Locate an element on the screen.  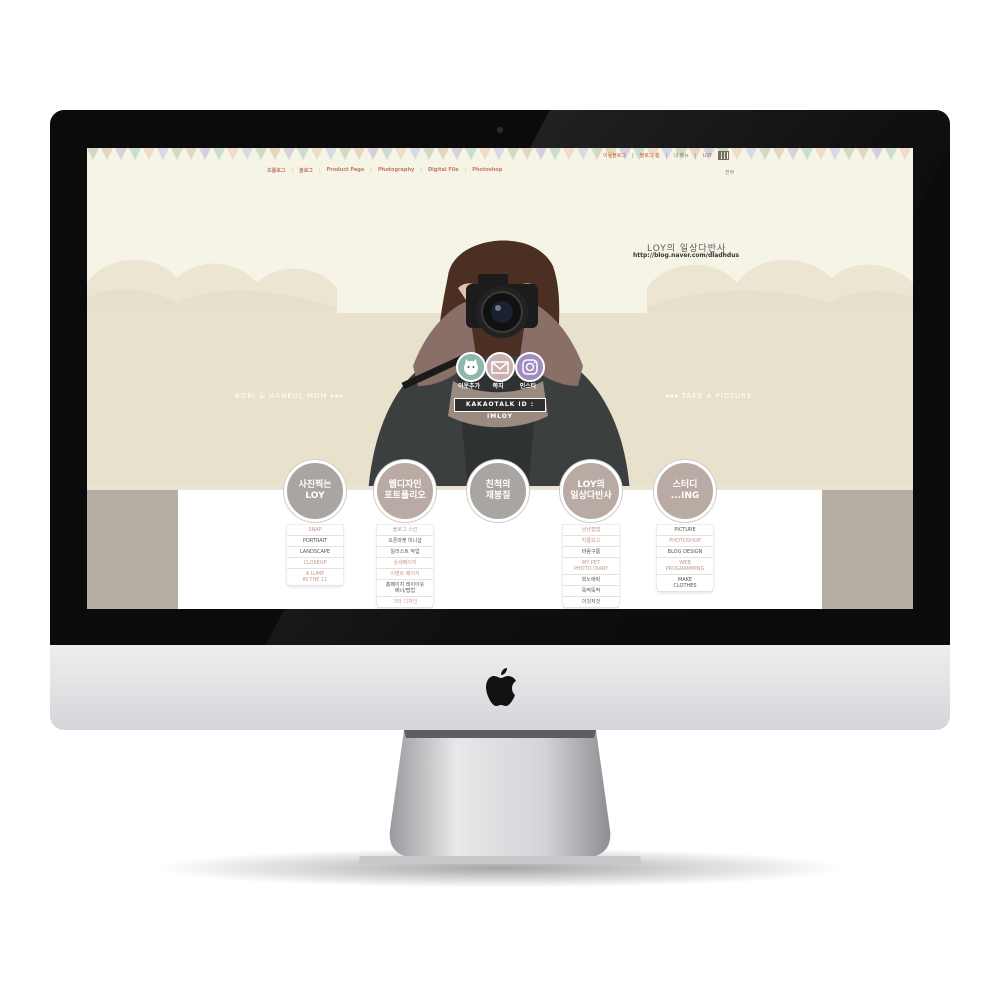
menu-item-purchase-report: 지름보고 is located at coordinates (591, 541).